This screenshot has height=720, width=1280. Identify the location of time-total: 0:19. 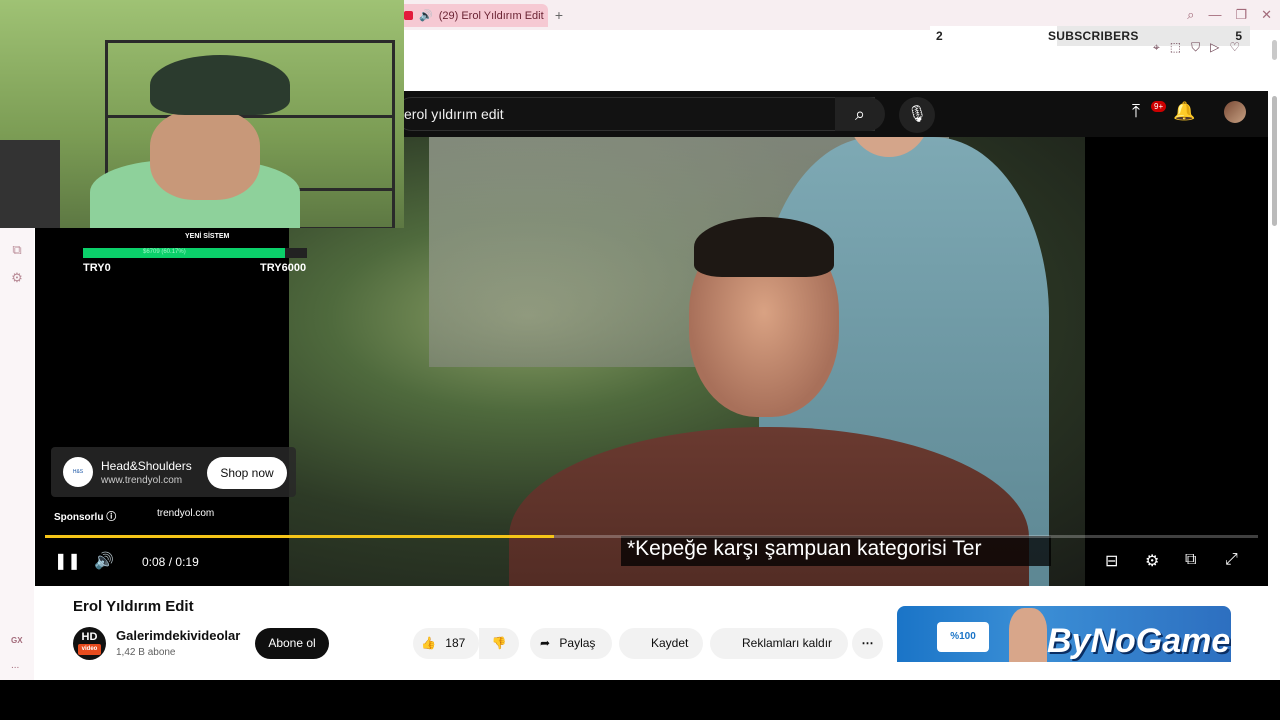
(187, 562).